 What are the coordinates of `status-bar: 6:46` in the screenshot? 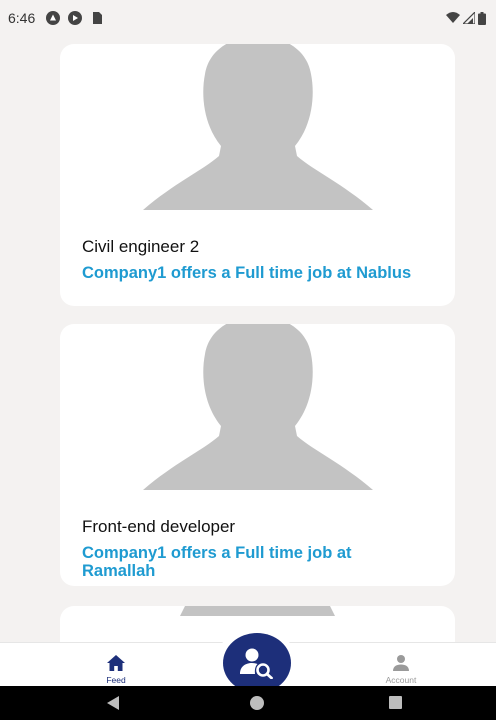 It's located at (248, 18).